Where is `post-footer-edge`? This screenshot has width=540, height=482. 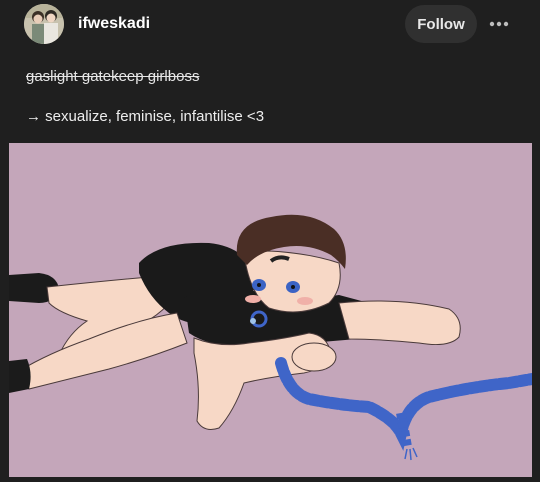 post-footer-edge is located at coordinates (270, 479).